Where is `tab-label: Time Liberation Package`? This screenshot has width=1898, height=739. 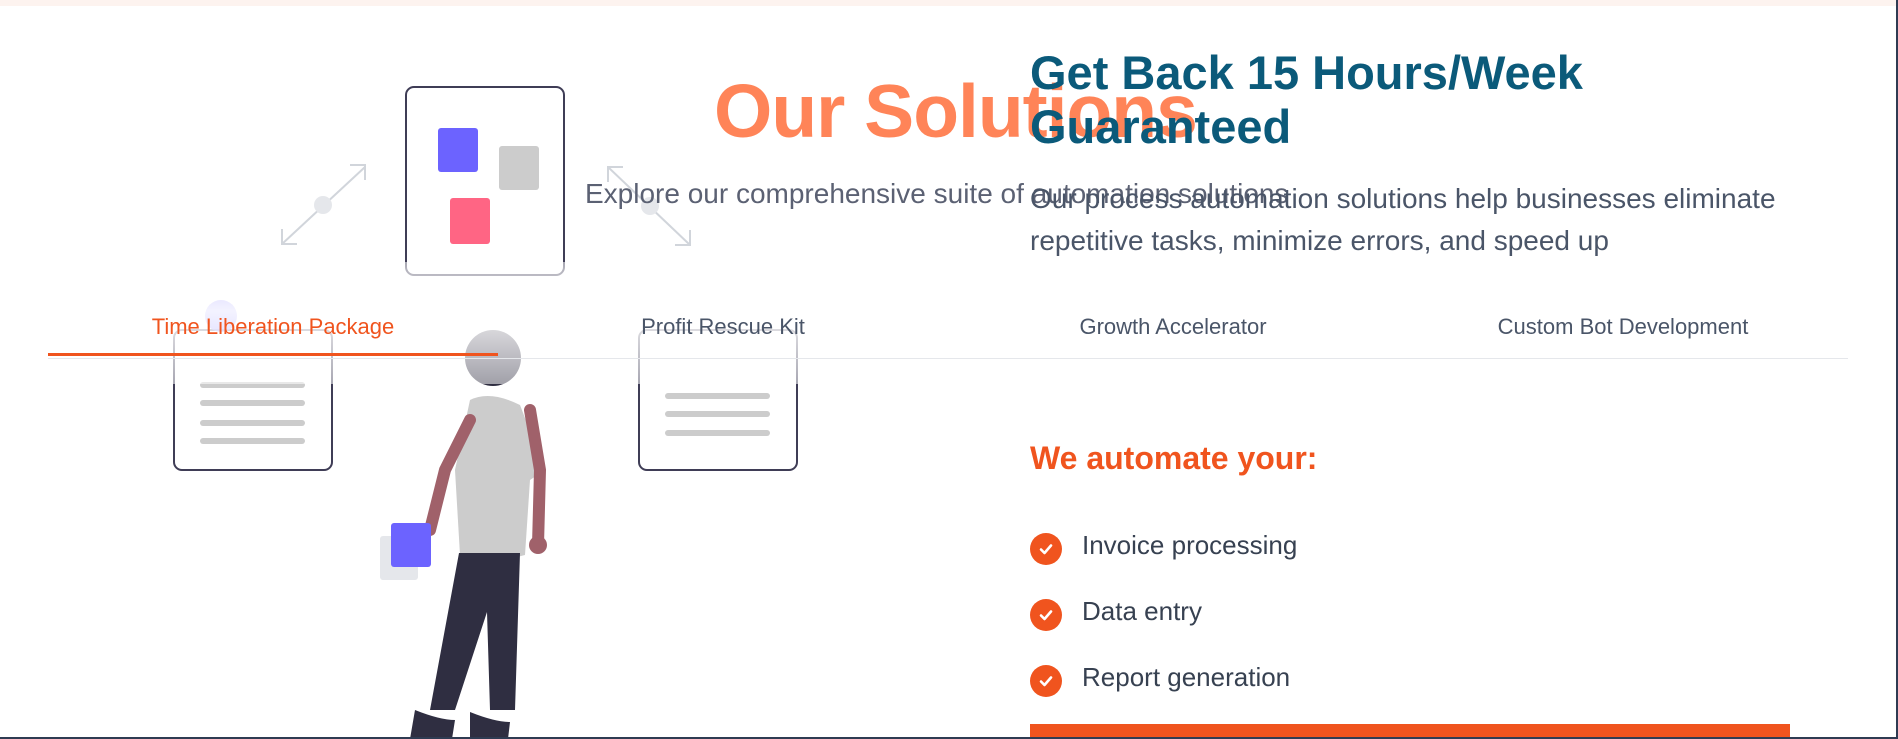
tab-label: Time Liberation Package is located at coordinates (273, 326).